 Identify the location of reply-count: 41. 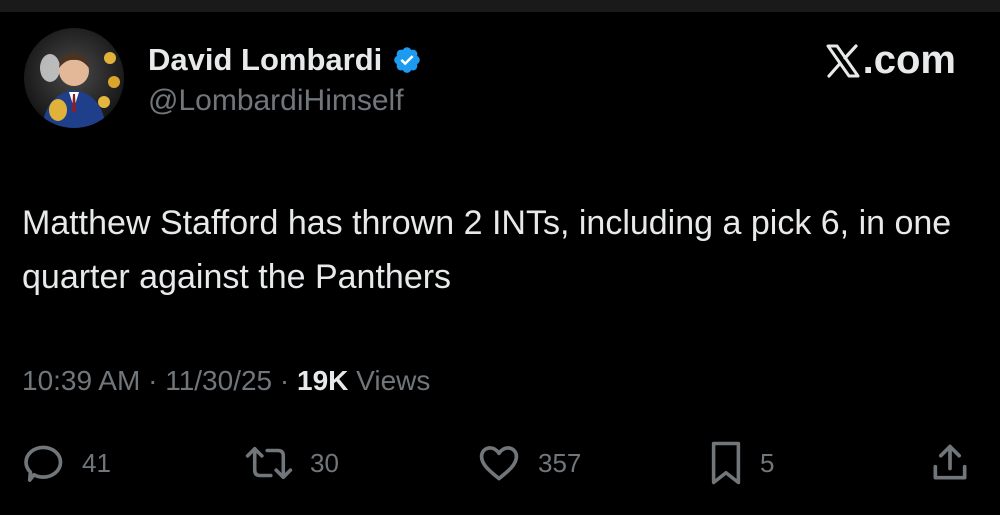
(96, 462).